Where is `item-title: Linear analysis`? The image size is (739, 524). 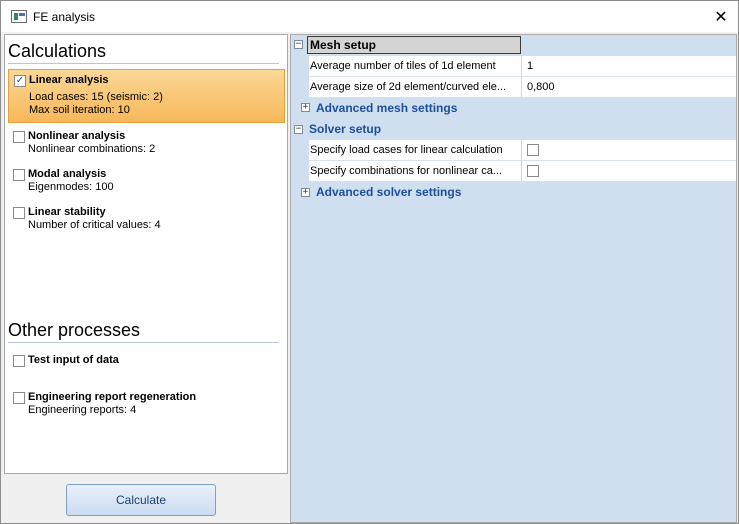
item-title: Linear analysis is located at coordinates (69, 80).